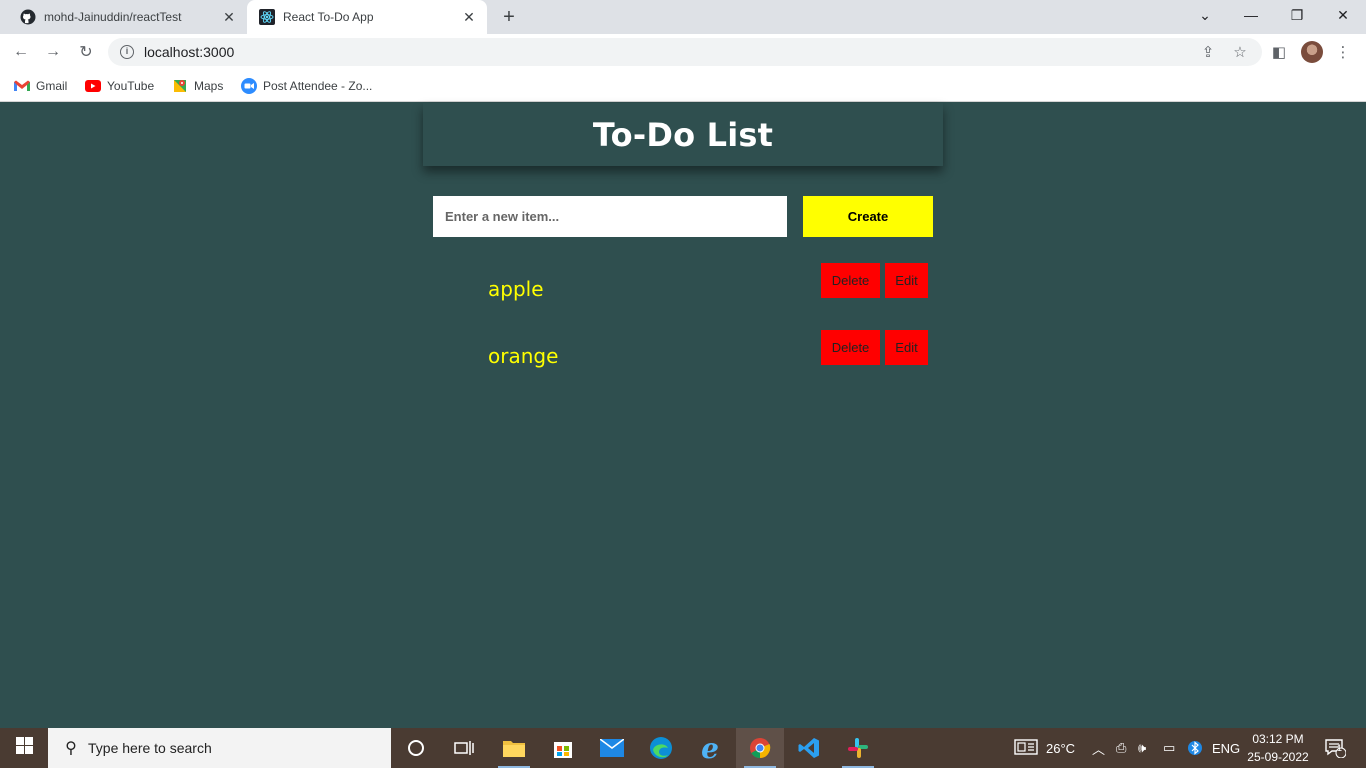 The image size is (1366, 768). What do you see at coordinates (1044, 748) in the screenshot?
I see `weather-widget: 26°C` at bounding box center [1044, 748].